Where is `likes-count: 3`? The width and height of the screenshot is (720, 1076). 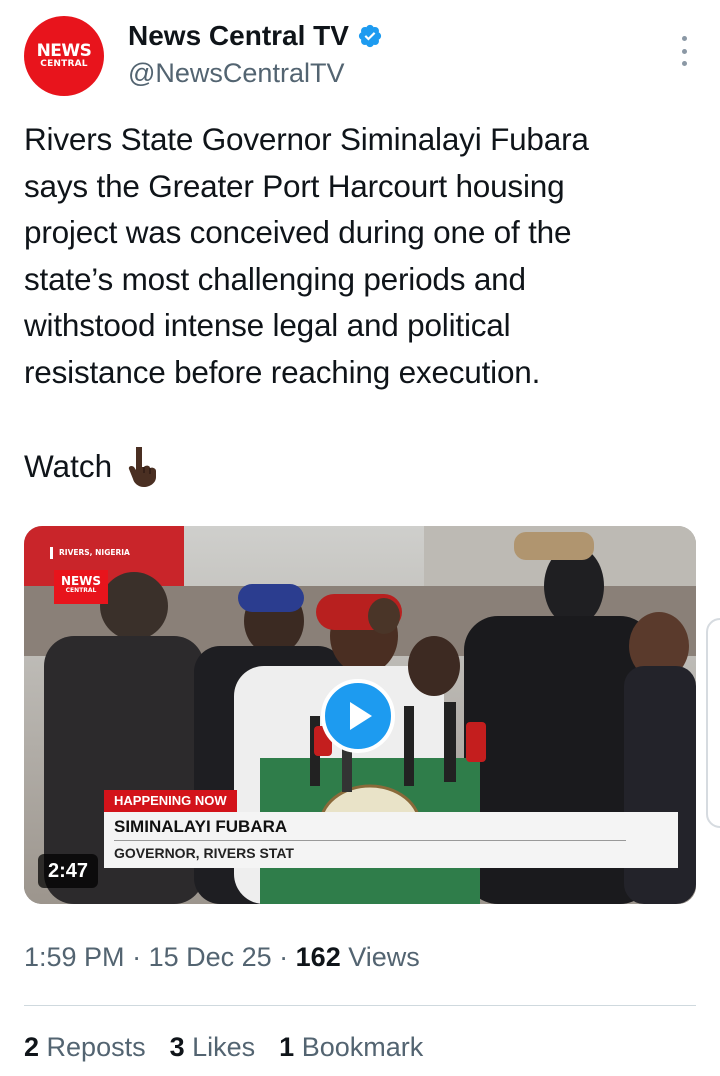 likes-count: 3 is located at coordinates (177, 1047).